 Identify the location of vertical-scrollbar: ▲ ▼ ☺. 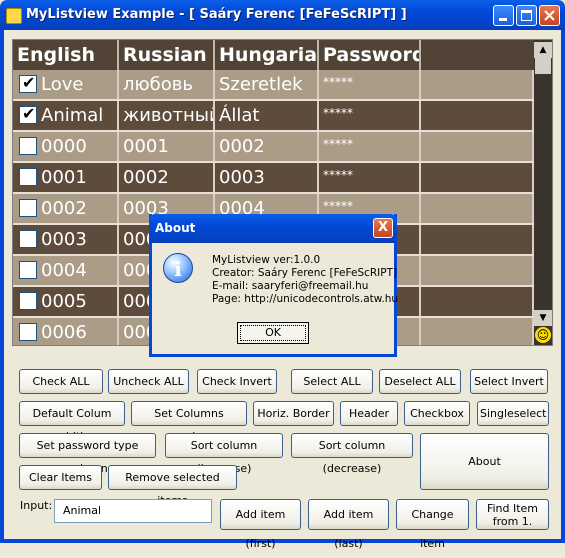
(543, 192).